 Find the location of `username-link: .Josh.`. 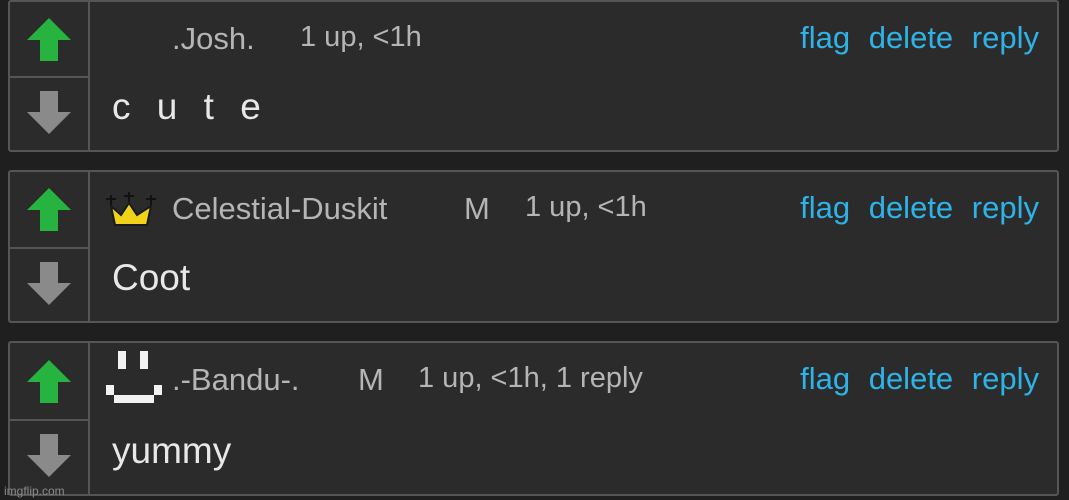

username-link: .Josh. is located at coordinates (213, 39).